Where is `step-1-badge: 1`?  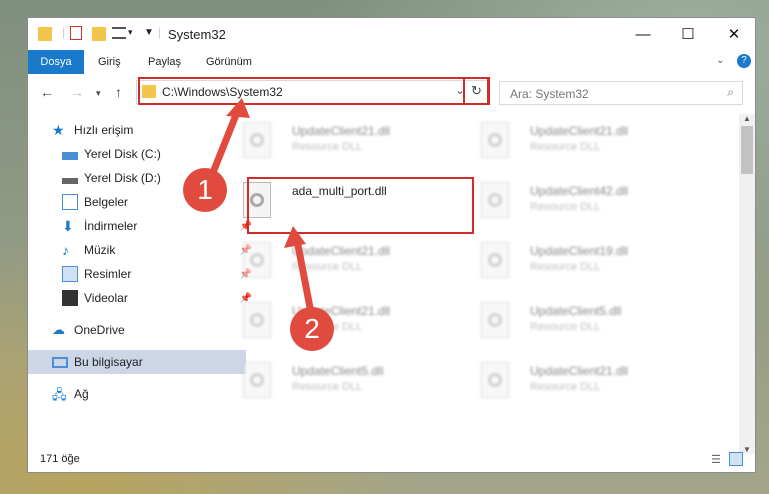 step-1-badge: 1 is located at coordinates (205, 190).